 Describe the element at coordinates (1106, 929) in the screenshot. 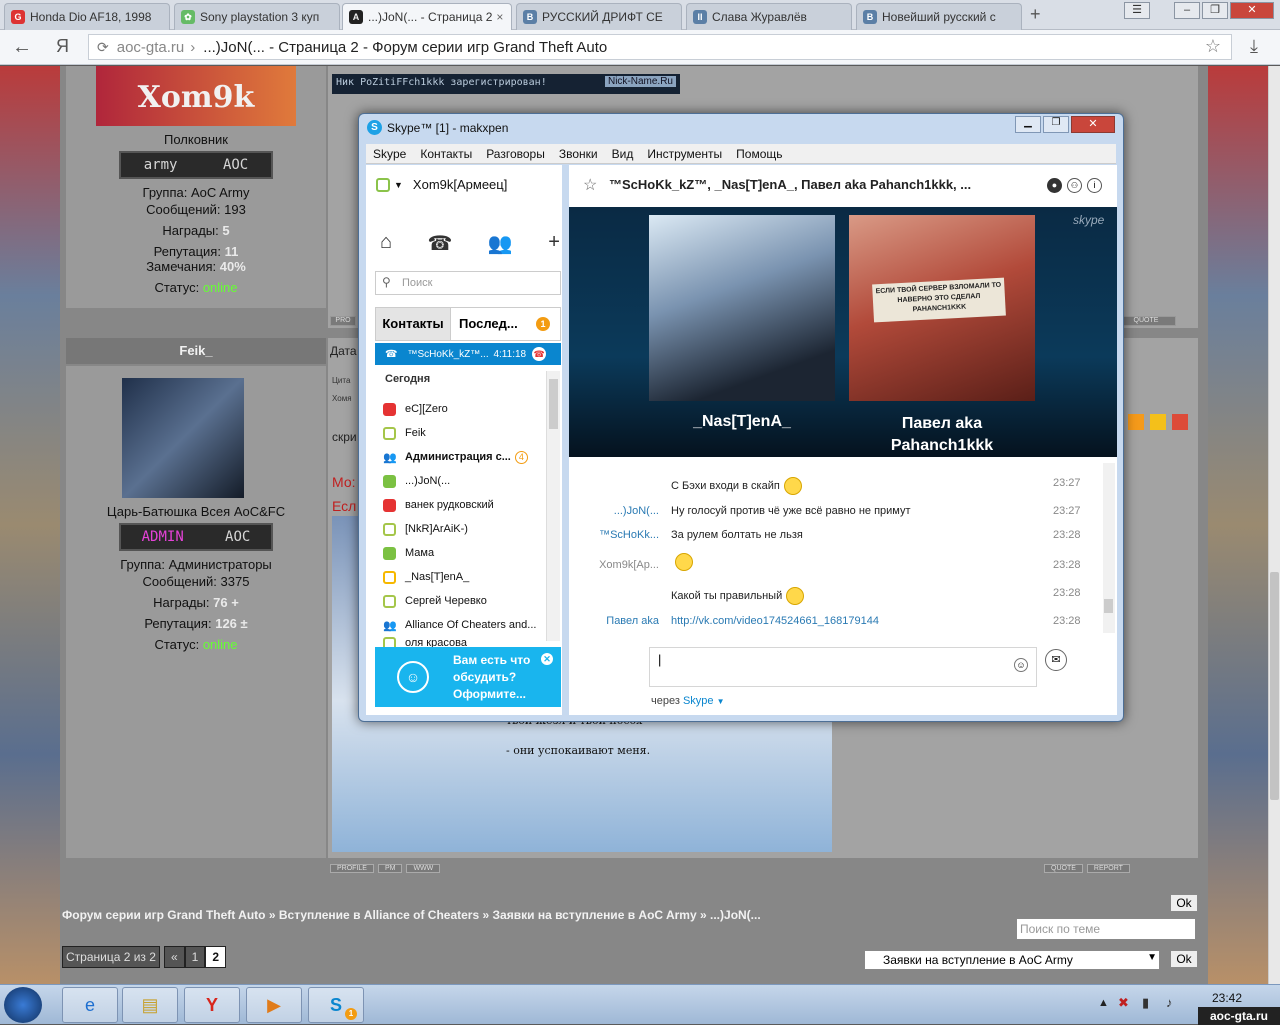

I see `topic-search-input: Поиск по теме` at that location.